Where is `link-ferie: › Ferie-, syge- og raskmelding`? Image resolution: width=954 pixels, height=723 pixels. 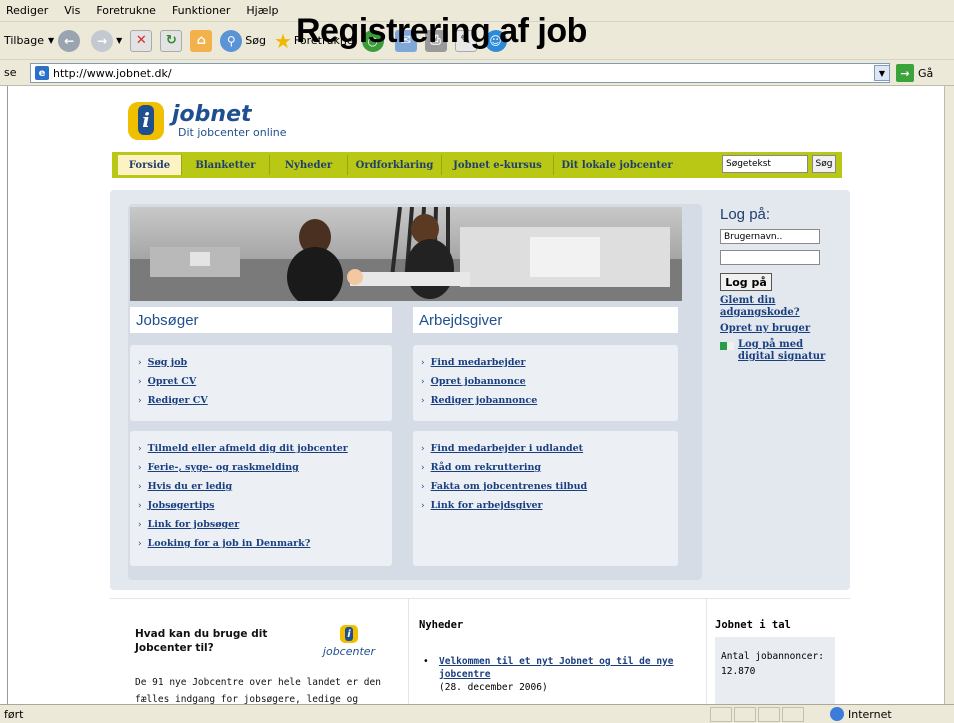 link-ferie: › Ferie-, syge- og raskmelding is located at coordinates (261, 467).